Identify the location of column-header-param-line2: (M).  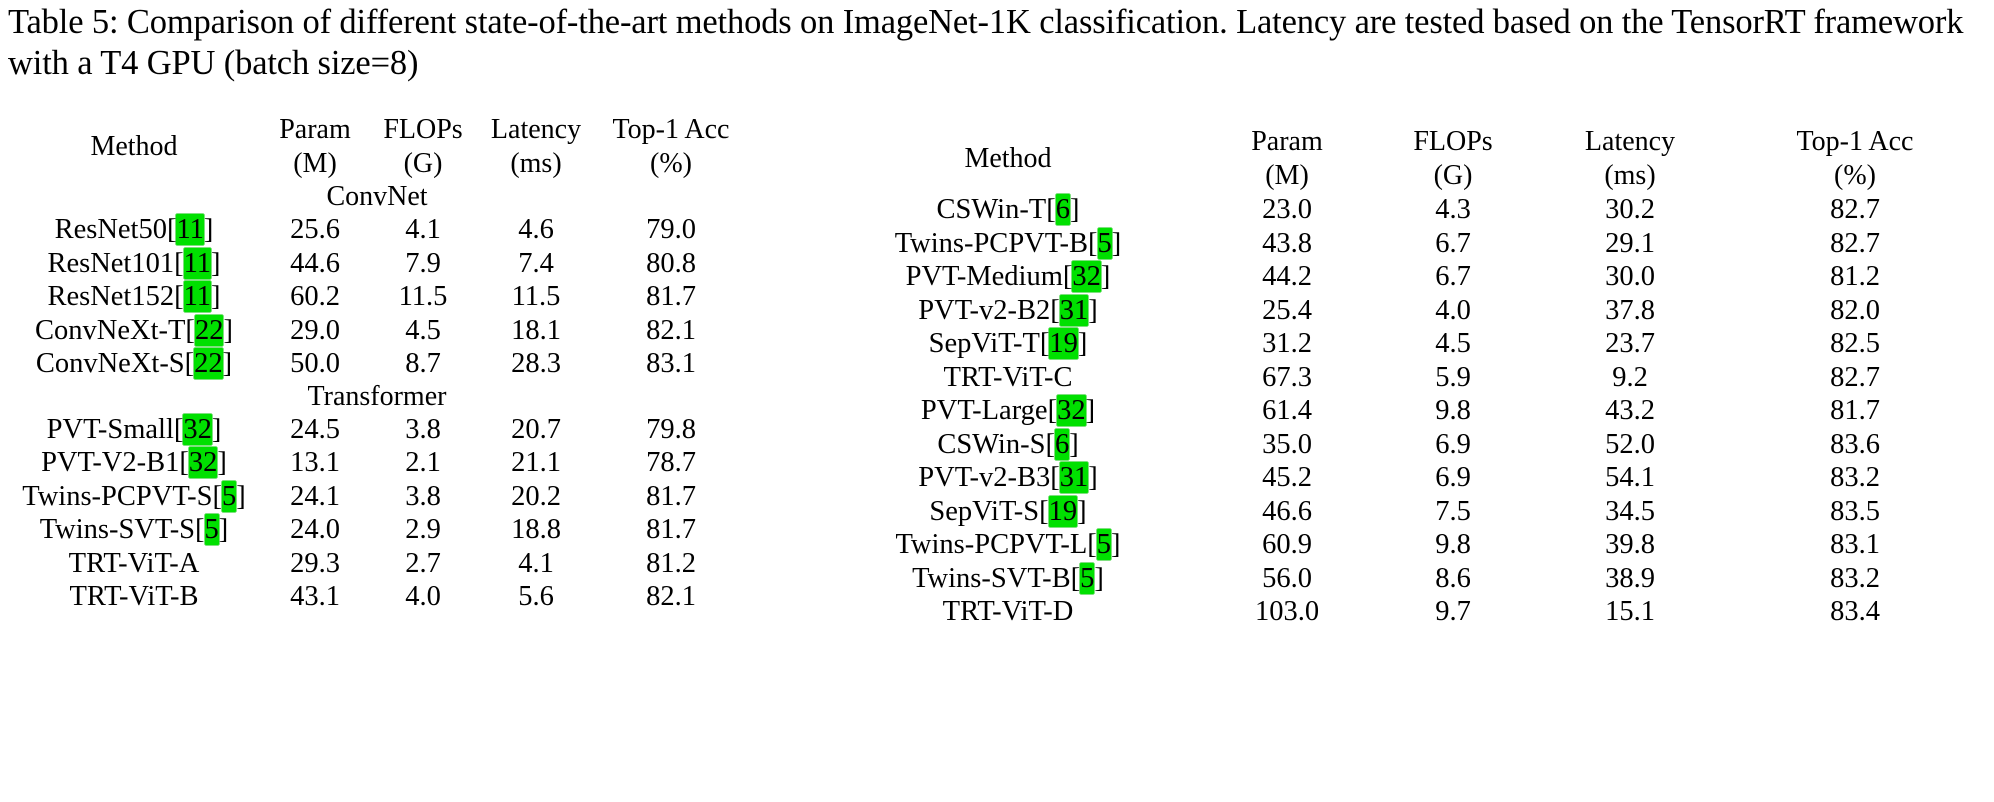
(315, 163).